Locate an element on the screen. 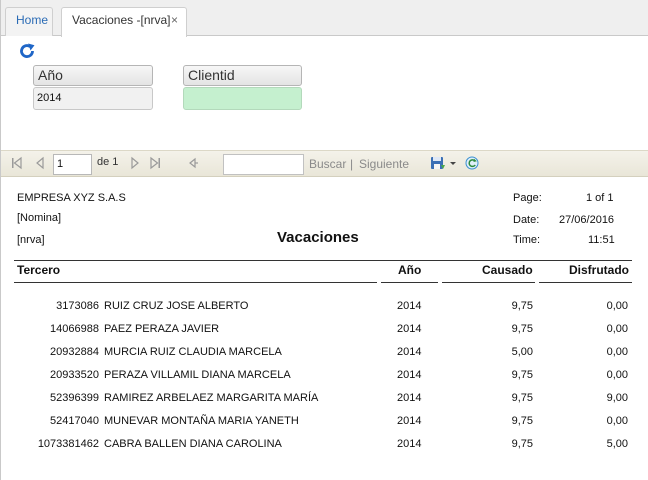 The height and width of the screenshot is (480, 648). row-id: 52417040 is located at coordinates (74, 421).